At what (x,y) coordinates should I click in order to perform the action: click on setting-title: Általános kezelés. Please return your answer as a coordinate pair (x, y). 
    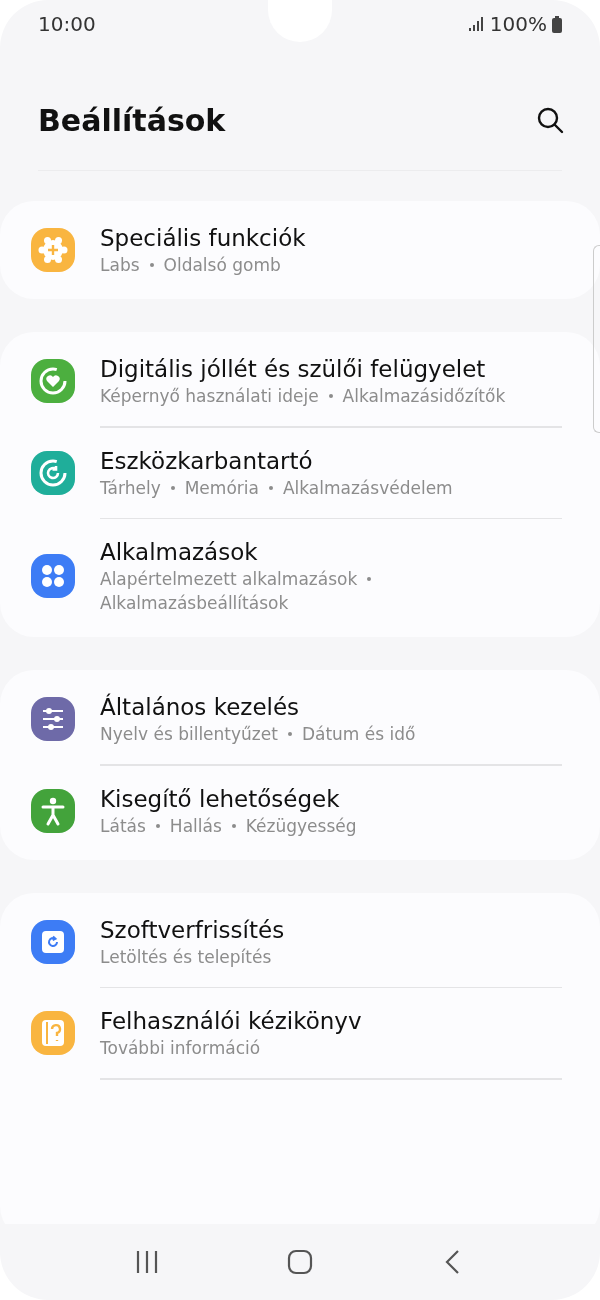
    Looking at the image, I should click on (258, 707).